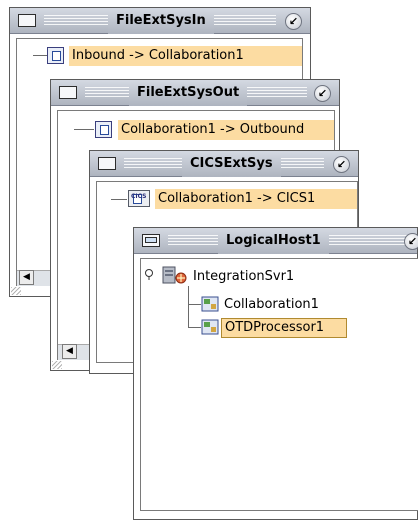 The height and width of the screenshot is (520, 418). I want to click on titlebar: CICSExtSys ↙, so click(224, 164).